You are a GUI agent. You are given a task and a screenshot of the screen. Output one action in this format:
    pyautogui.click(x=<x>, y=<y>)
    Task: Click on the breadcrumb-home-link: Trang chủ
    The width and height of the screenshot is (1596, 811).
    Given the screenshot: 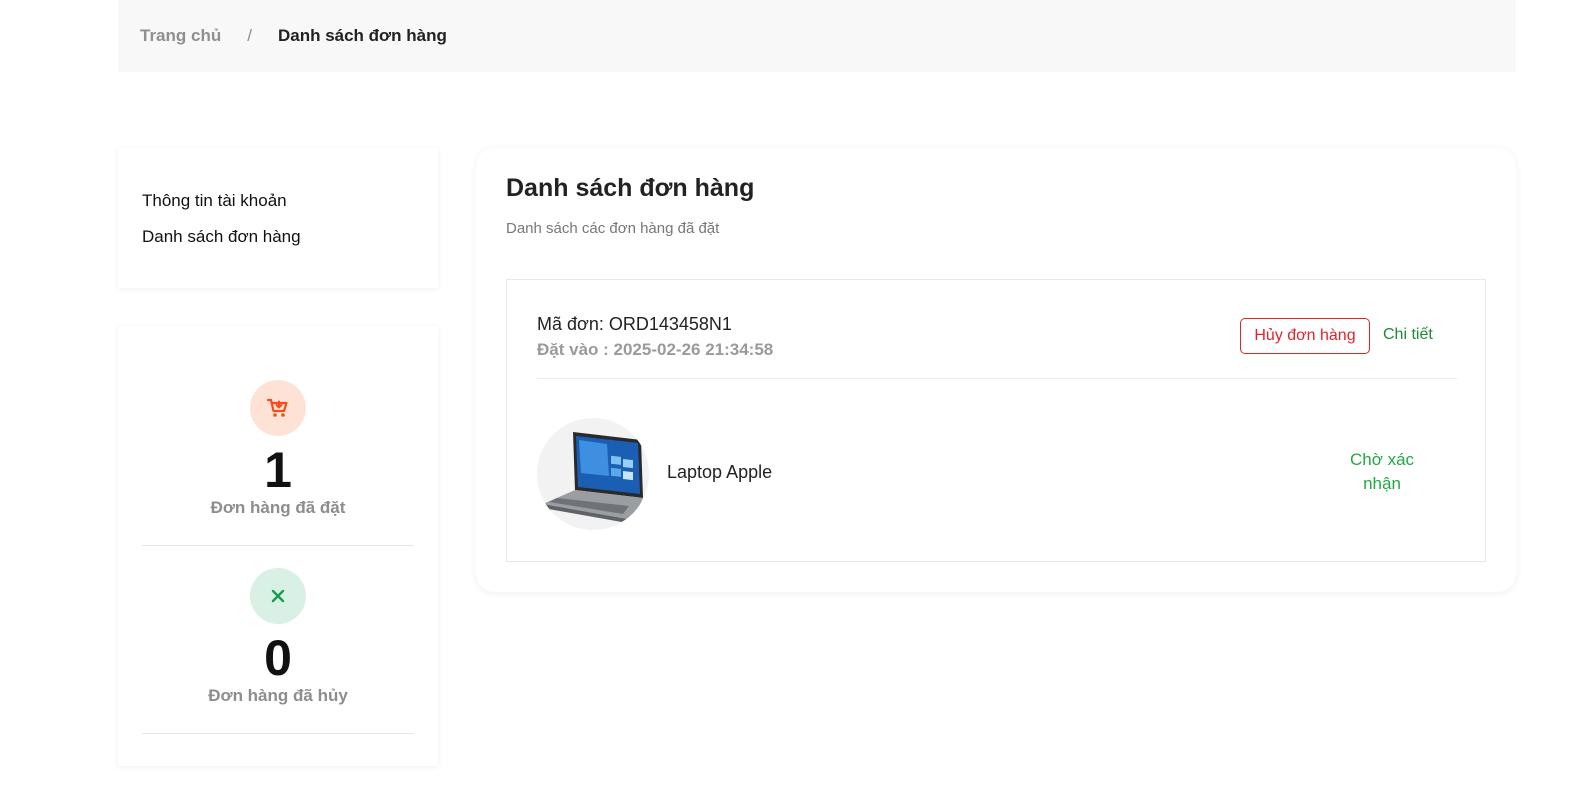 What is the action you would take?
    pyautogui.click(x=180, y=36)
    